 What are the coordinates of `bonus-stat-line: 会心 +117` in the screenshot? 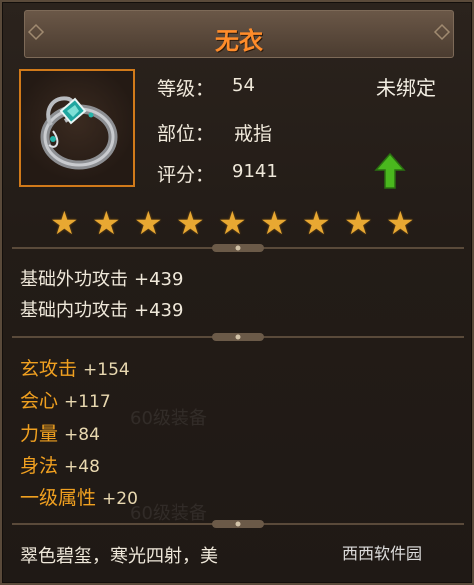 It's located at (65, 399).